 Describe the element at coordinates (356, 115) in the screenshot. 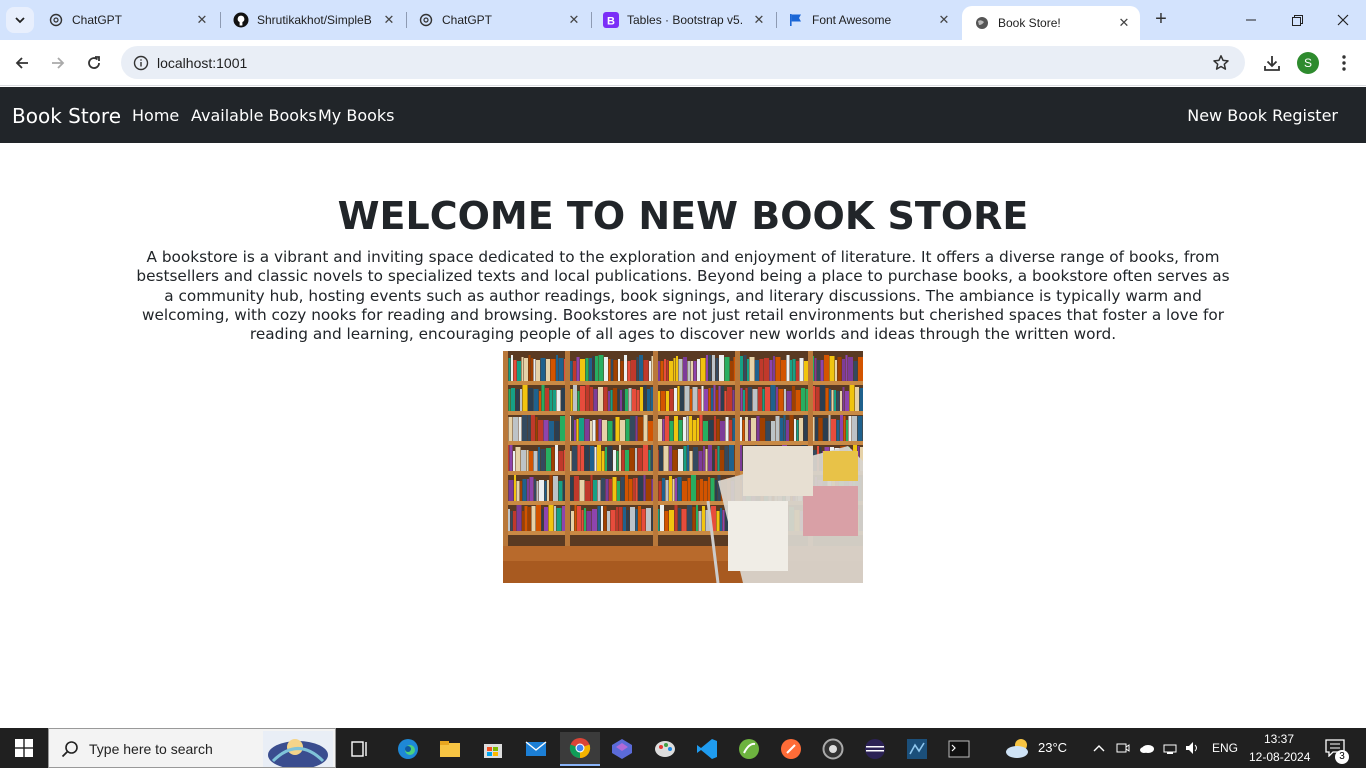

I see `nav-link-my-books: My Books` at that location.